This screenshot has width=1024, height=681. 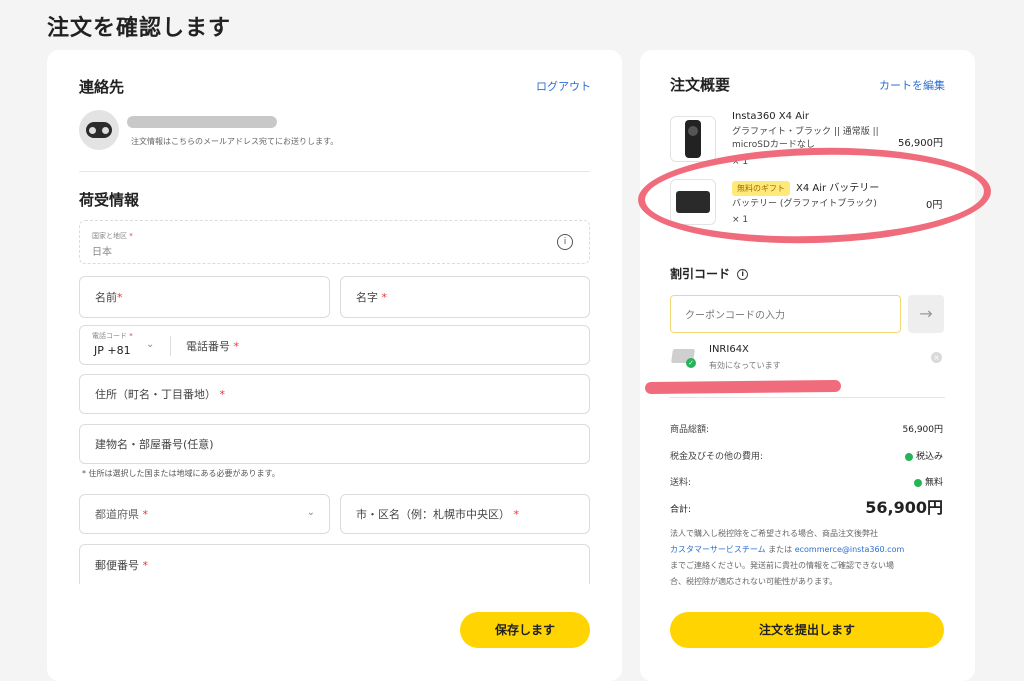 What do you see at coordinates (112, 236) in the screenshot?
I see `country-label: 国家と地区 *` at bounding box center [112, 236].